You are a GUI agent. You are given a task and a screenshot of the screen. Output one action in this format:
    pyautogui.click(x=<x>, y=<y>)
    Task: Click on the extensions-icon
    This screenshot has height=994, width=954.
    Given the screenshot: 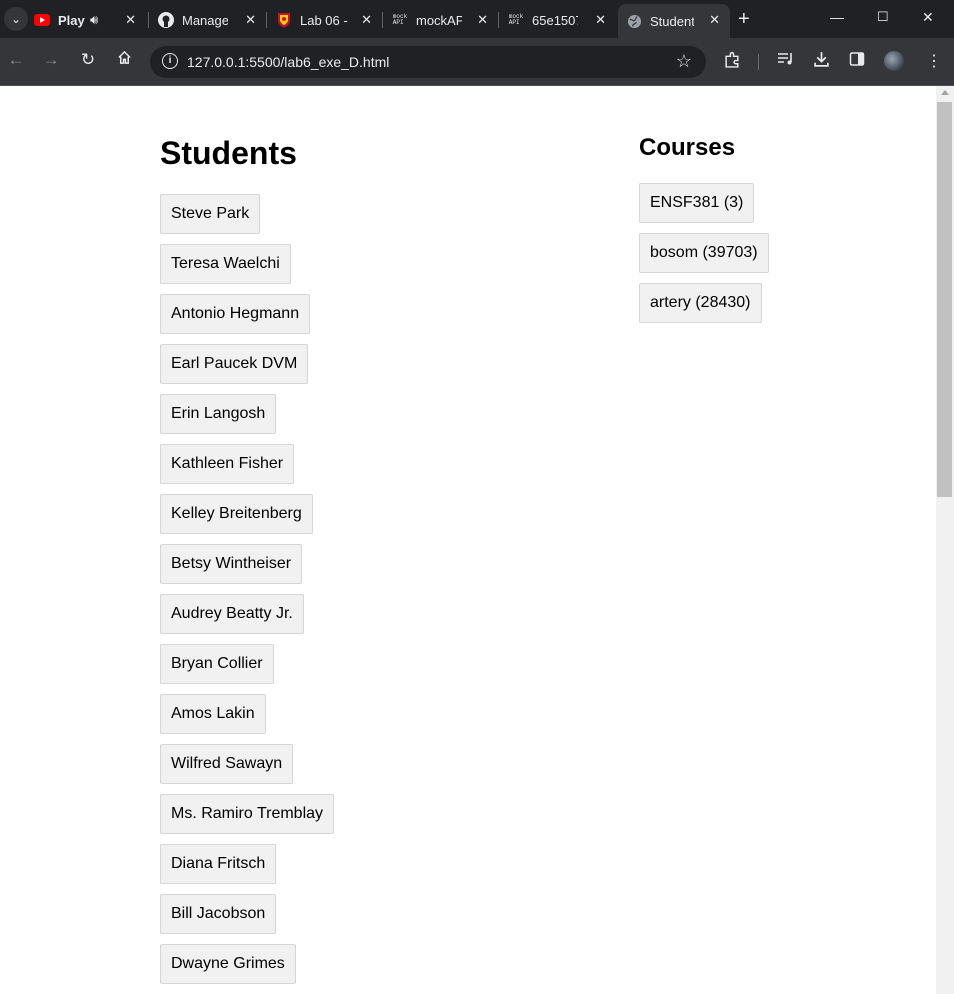 What is the action you would take?
    pyautogui.click(x=732, y=62)
    